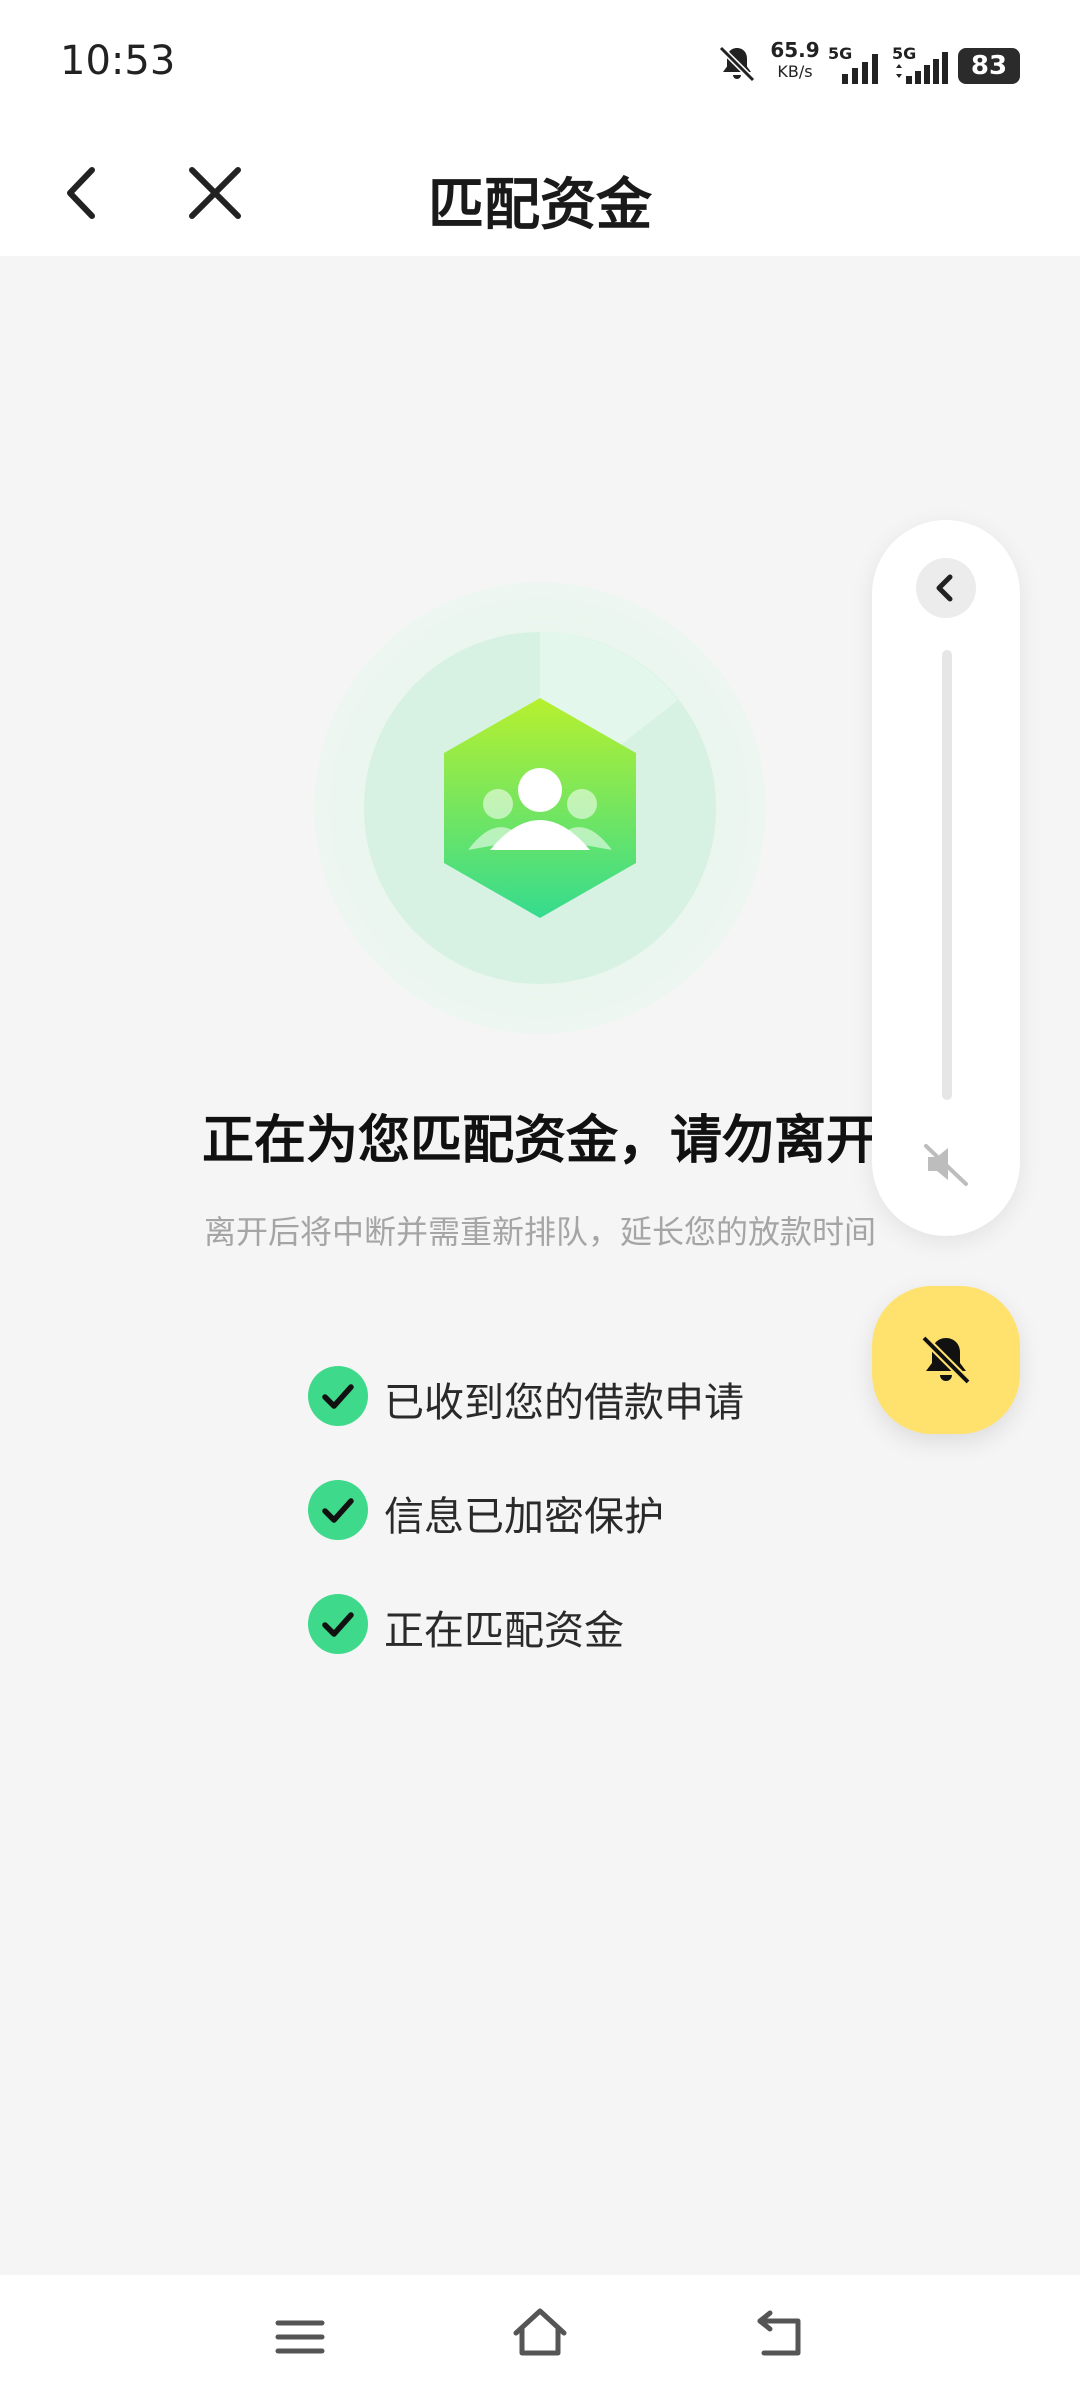 This screenshot has height=2400, width=1080. What do you see at coordinates (989, 66) in the screenshot?
I see `battery-icon: 83` at bounding box center [989, 66].